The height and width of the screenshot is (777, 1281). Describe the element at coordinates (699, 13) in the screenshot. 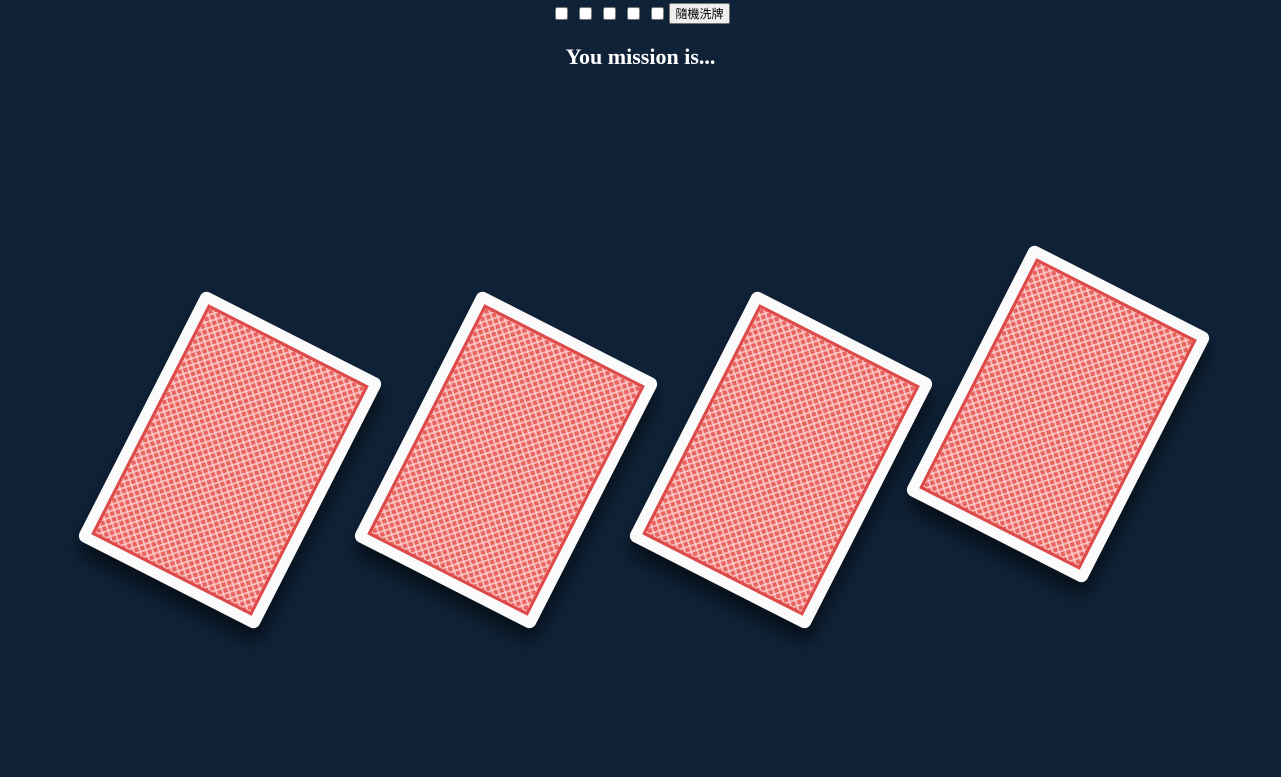

I see `shuffle-button: 隨機洗牌` at that location.